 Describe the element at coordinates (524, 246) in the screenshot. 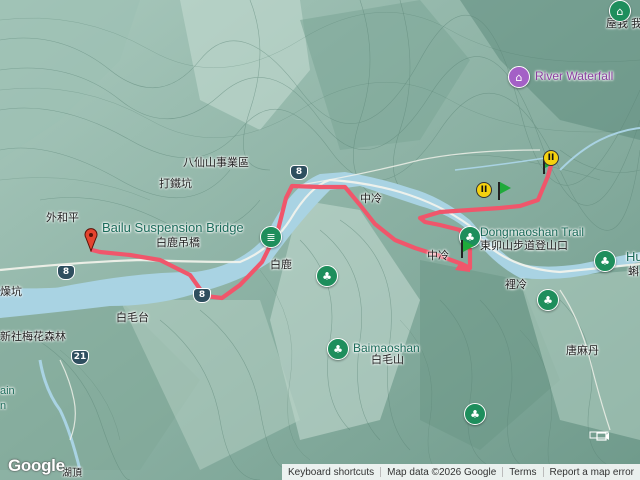

I see `label-dongmaoshan-zh: 東卯山步道登山口` at that location.